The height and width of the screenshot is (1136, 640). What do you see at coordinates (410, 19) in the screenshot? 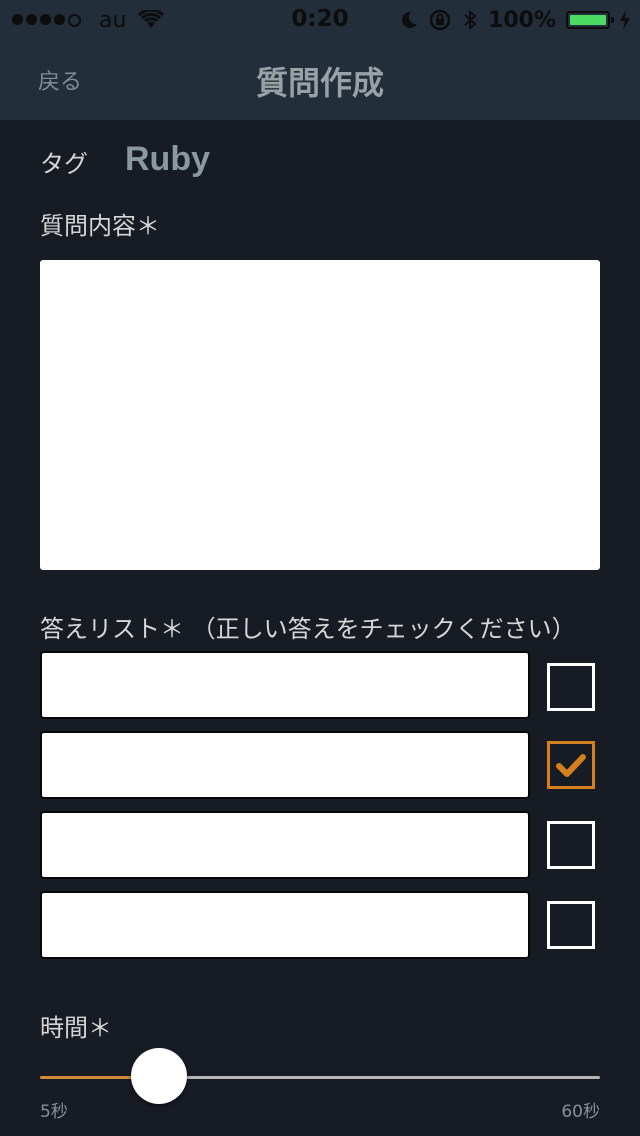
I see `moon-icon` at bounding box center [410, 19].